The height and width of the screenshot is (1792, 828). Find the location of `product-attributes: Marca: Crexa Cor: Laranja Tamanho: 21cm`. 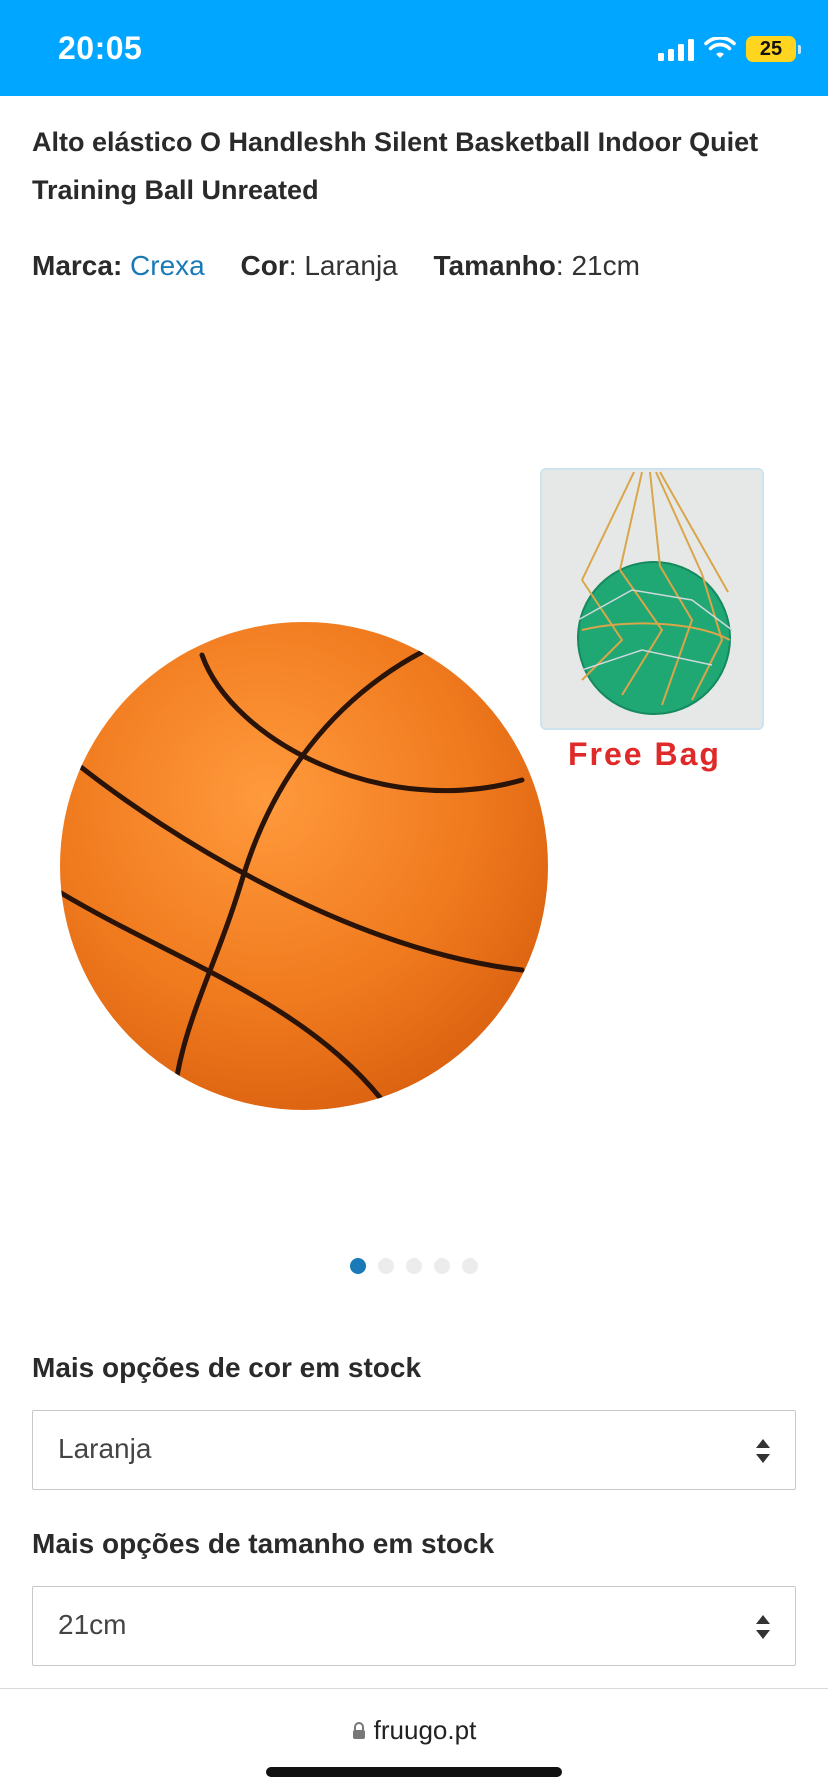

product-attributes: Marca: Crexa Cor: Laranja Tamanho: 21cm is located at coordinates (350, 266).